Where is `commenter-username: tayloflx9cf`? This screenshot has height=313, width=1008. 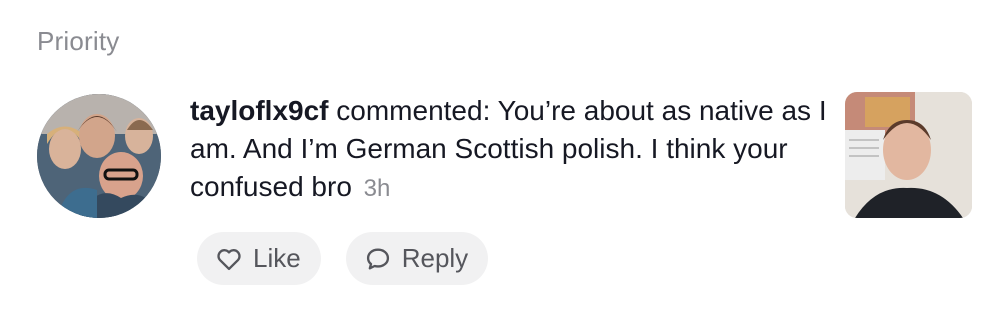 commenter-username: tayloflx9cf is located at coordinates (259, 110).